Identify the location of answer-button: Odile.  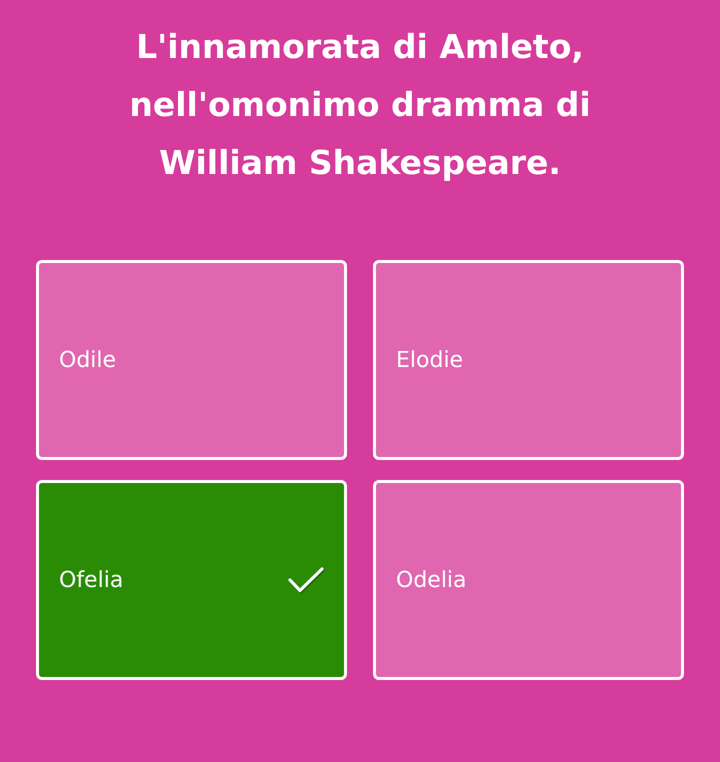
(191, 360).